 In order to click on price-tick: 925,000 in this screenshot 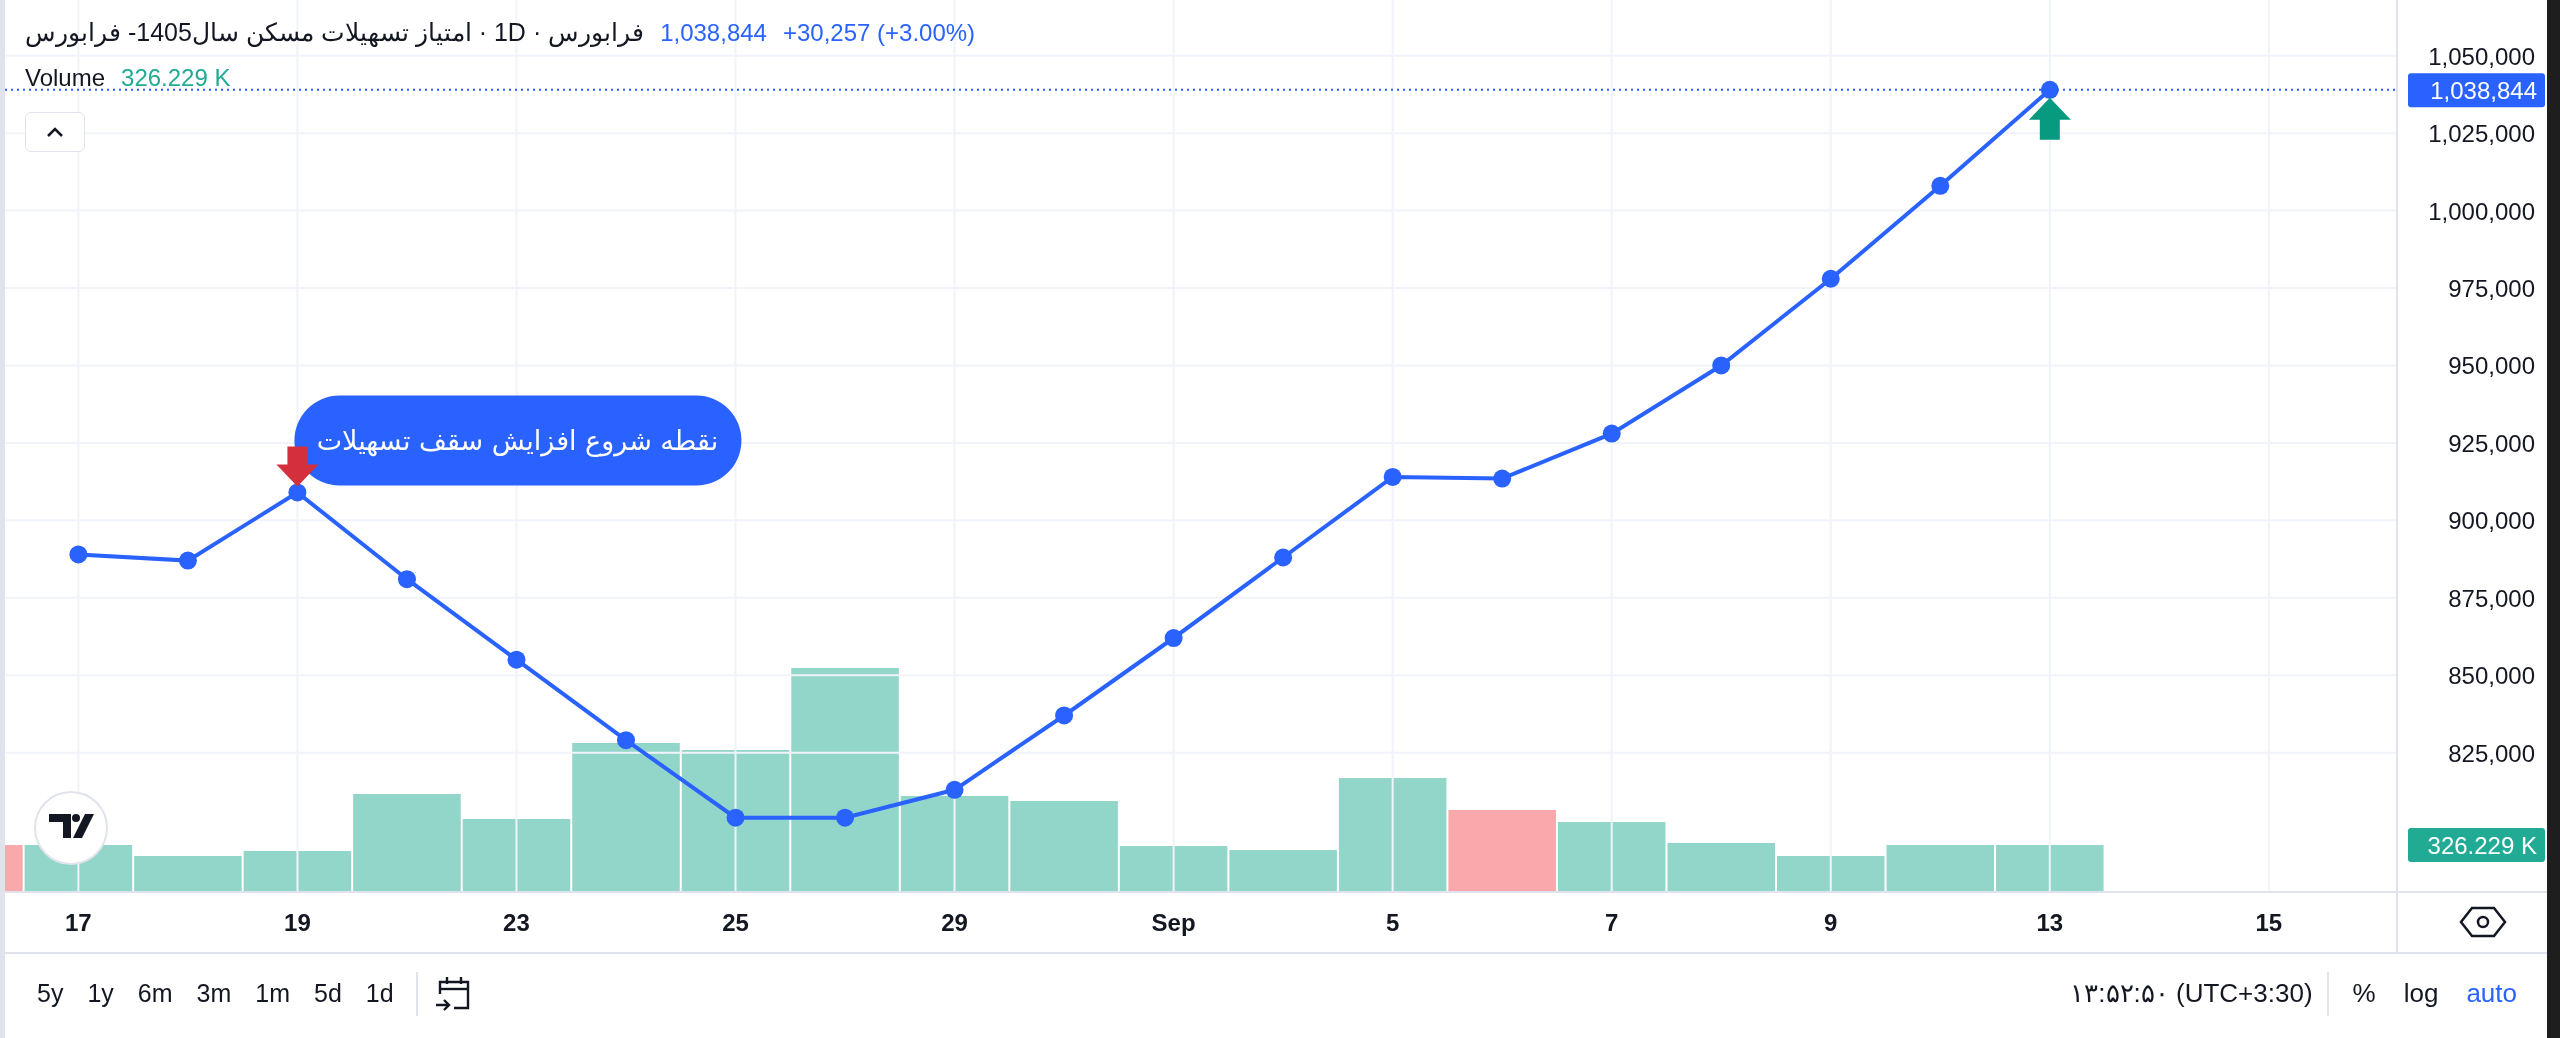, I will do `click(2491, 443)`.